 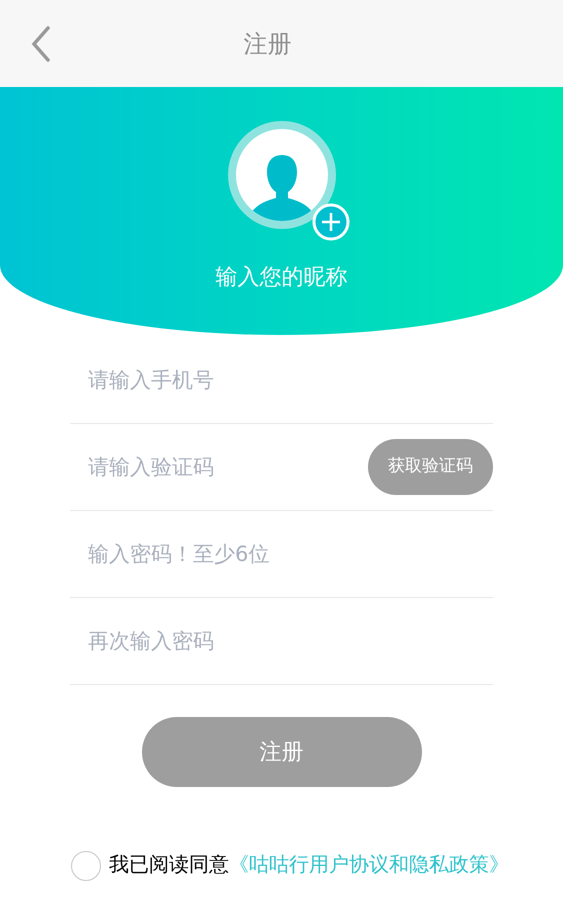 I want to click on nickname-field: 输入您的昵称, so click(x=282, y=277).